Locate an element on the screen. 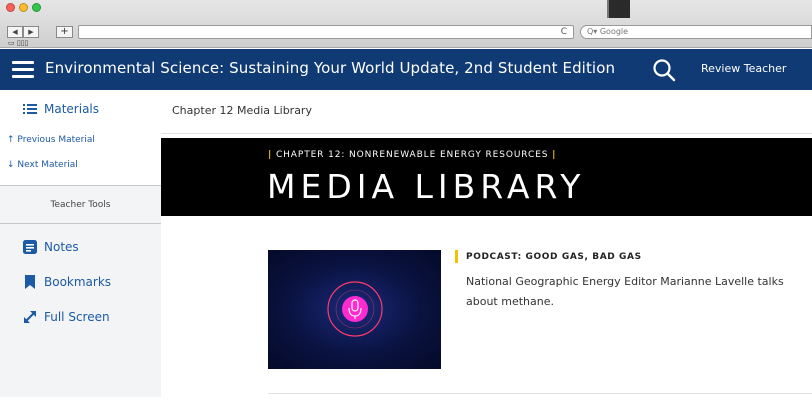  zoom-window-button is located at coordinates (36, 7).